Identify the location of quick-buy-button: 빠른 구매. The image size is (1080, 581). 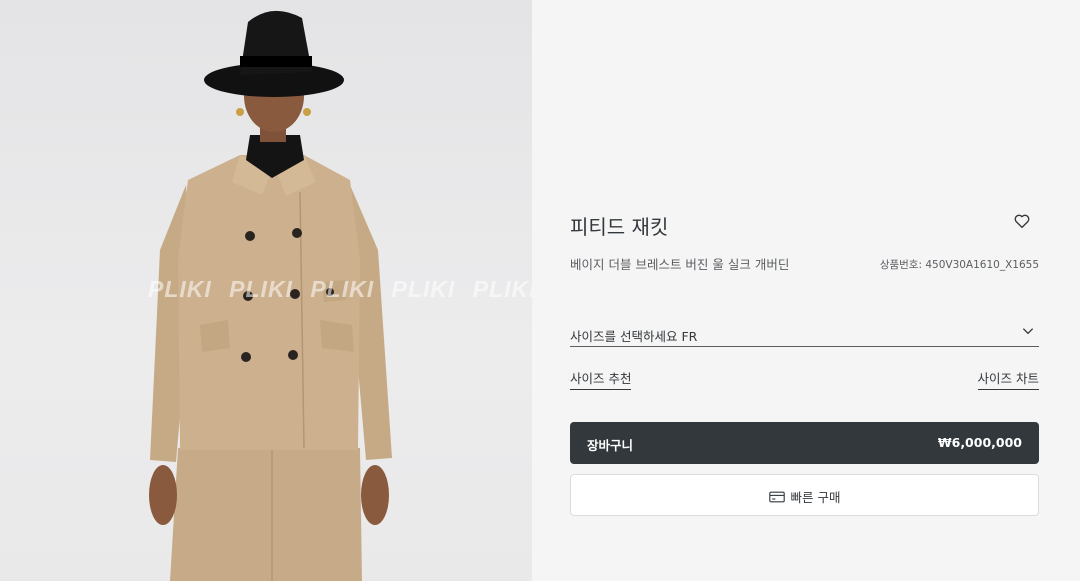
(804, 495).